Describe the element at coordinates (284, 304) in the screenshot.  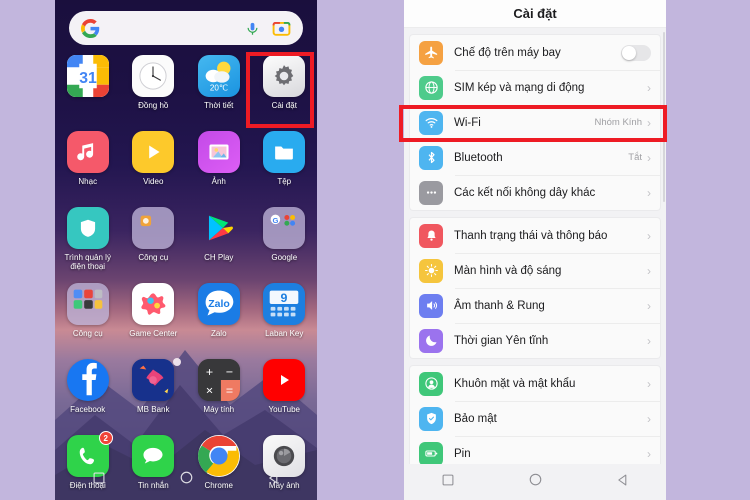
I see `laban-key-icon: 9` at that location.